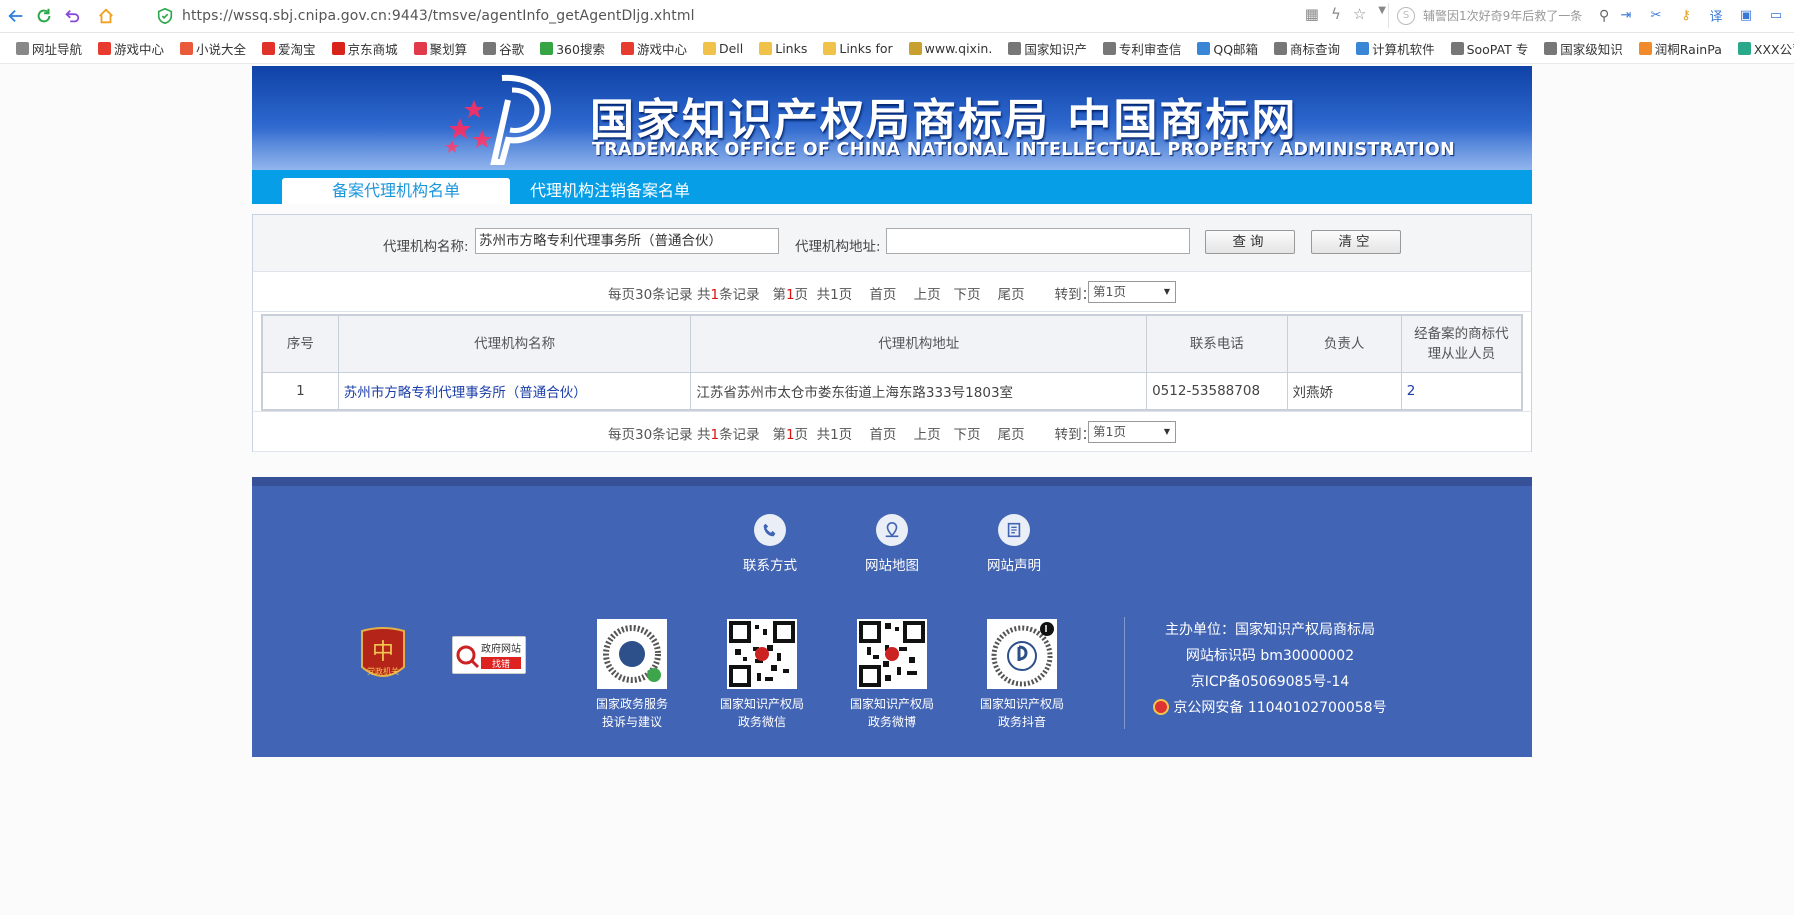  I want to click on bookmark-item: 商标查询, so click(1307, 48).